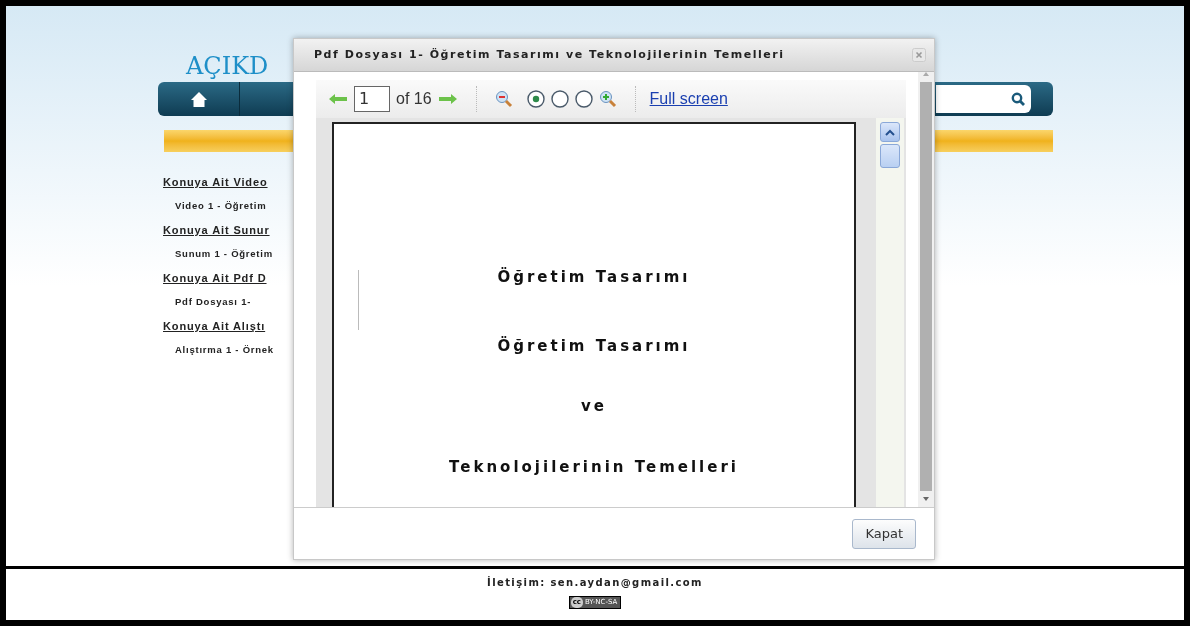 This screenshot has width=1190, height=626. What do you see at coordinates (595, 582) in the screenshot?
I see `contact-text: İletişim: sen.aydan@gmail.com` at bounding box center [595, 582].